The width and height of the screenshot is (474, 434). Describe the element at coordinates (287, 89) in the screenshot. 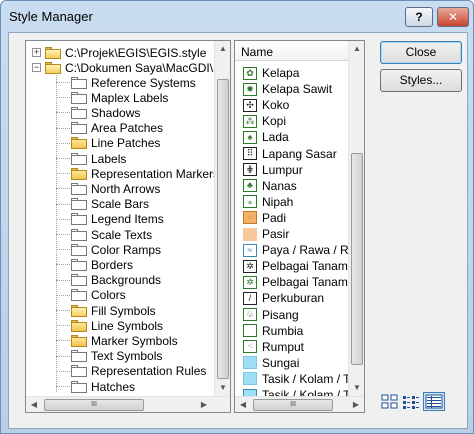

I see `list-item: ✹ Kelapa Sawit` at that location.